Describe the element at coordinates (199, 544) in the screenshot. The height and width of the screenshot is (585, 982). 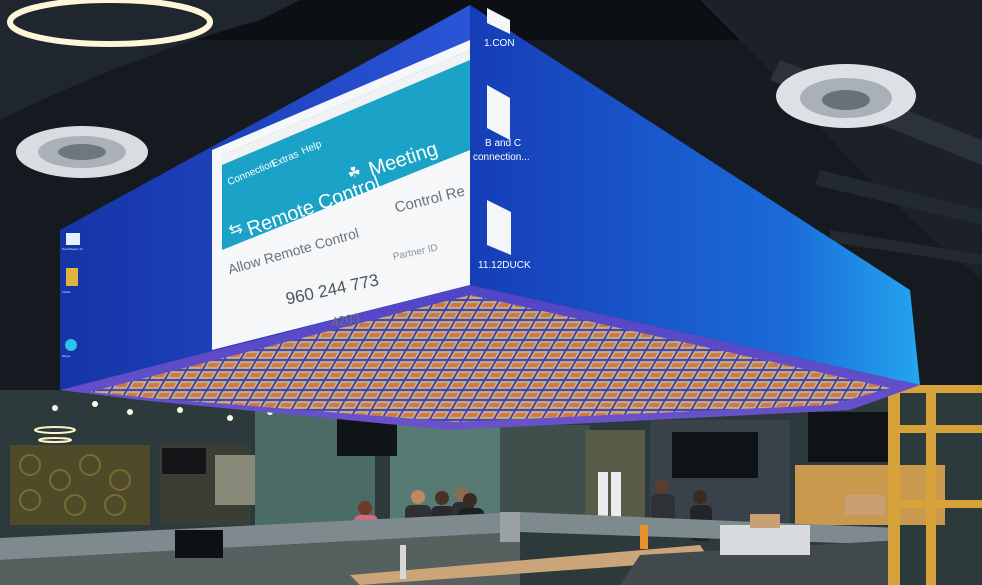
I see `monitor` at that location.